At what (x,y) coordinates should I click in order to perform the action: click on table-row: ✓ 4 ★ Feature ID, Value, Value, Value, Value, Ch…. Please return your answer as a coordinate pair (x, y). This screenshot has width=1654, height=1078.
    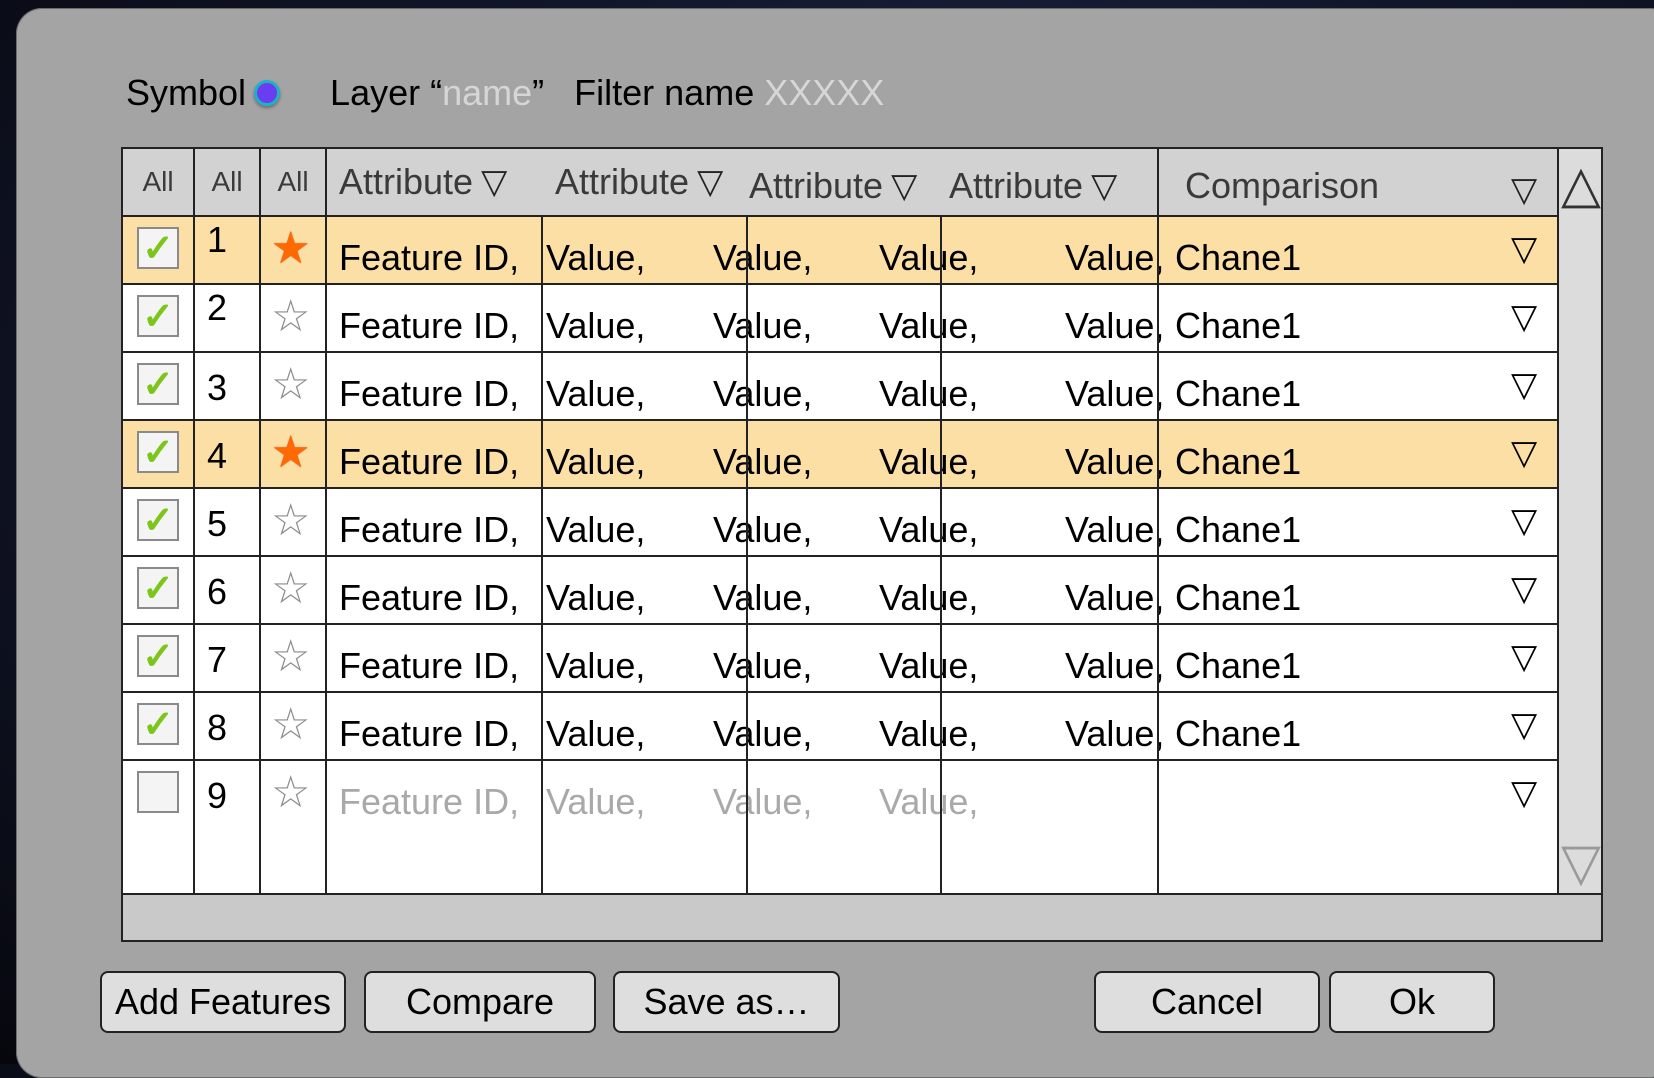
    Looking at the image, I should click on (840, 455).